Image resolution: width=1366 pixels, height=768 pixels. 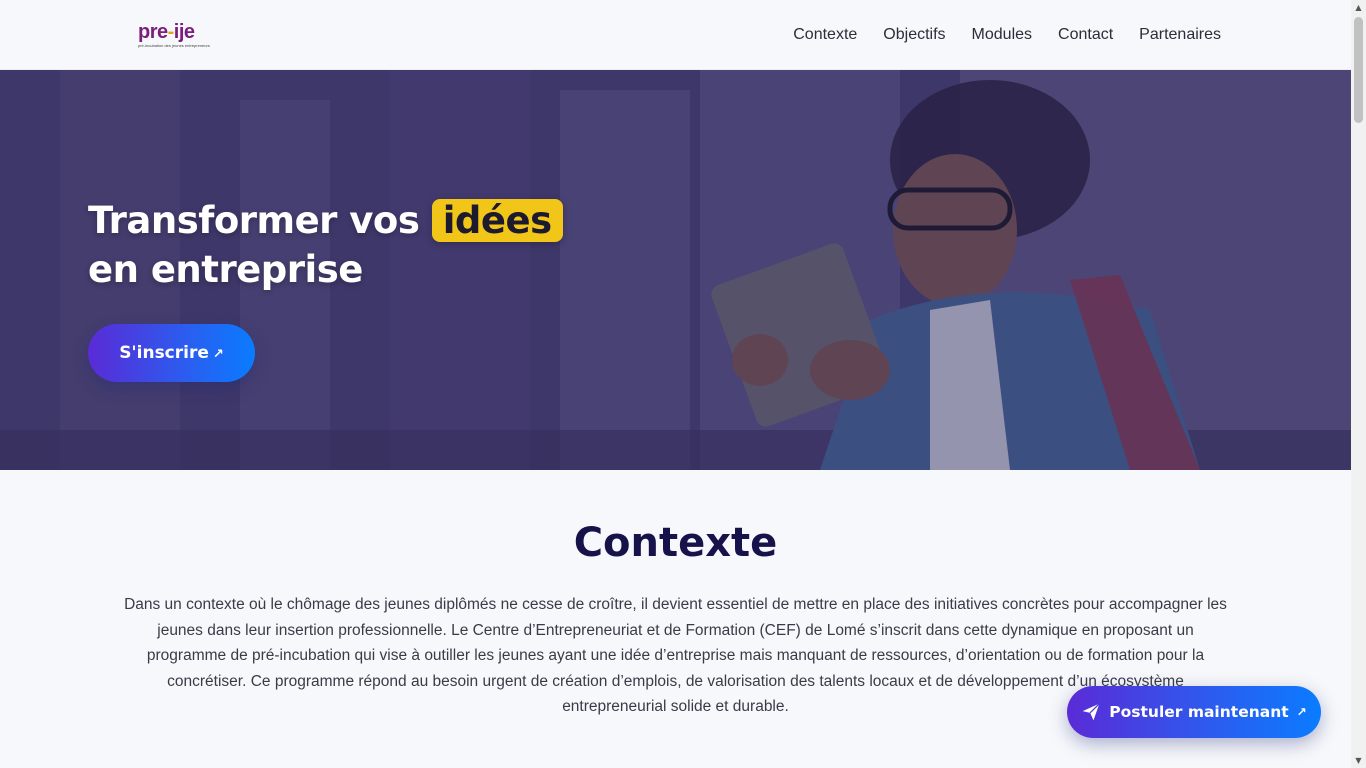 What do you see at coordinates (1199, 712) in the screenshot?
I see `apply-now-label: Postuler maintenant` at bounding box center [1199, 712].